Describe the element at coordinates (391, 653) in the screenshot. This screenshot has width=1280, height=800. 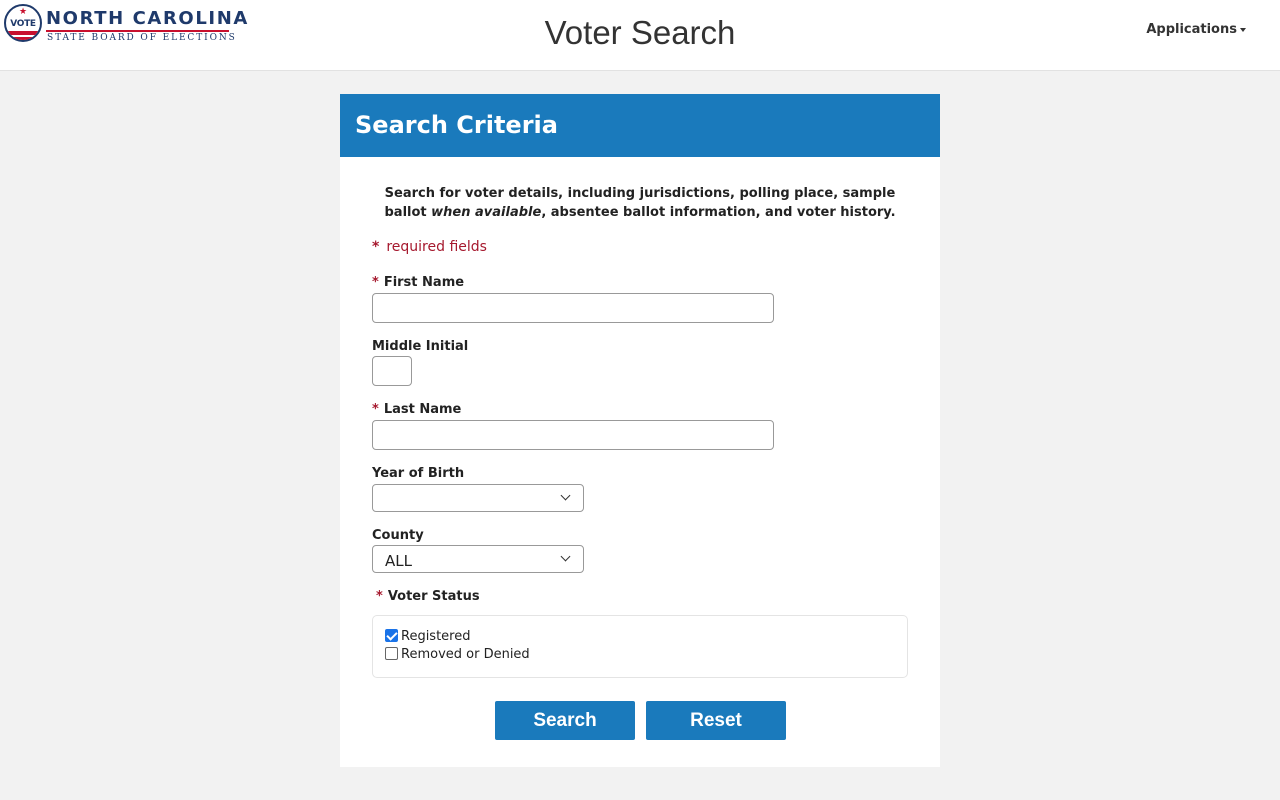
I see `removed-or-denied-checkbox` at that location.